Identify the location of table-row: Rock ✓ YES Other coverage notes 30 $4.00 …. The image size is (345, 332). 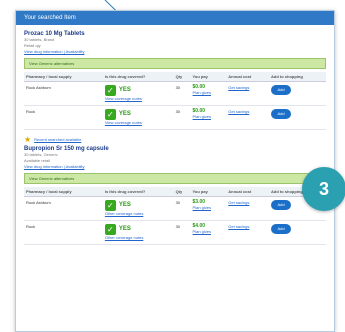
(175, 232).